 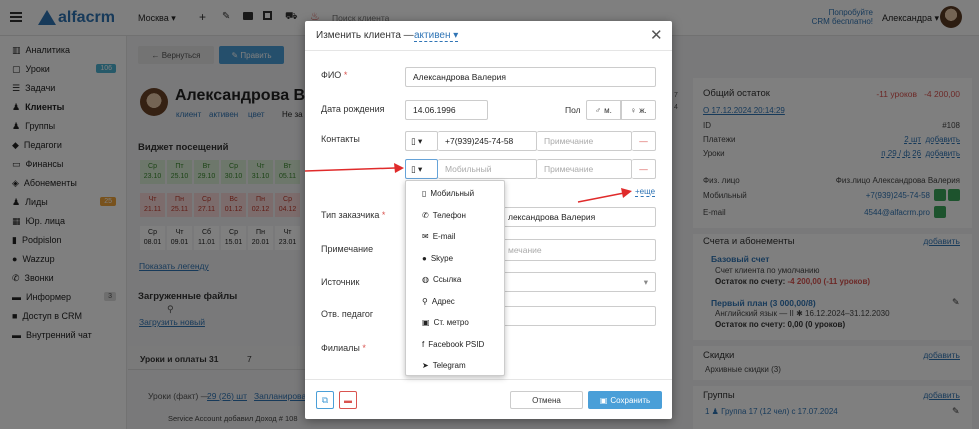 I want to click on arrow-to-more-link, so click(x=601, y=197).